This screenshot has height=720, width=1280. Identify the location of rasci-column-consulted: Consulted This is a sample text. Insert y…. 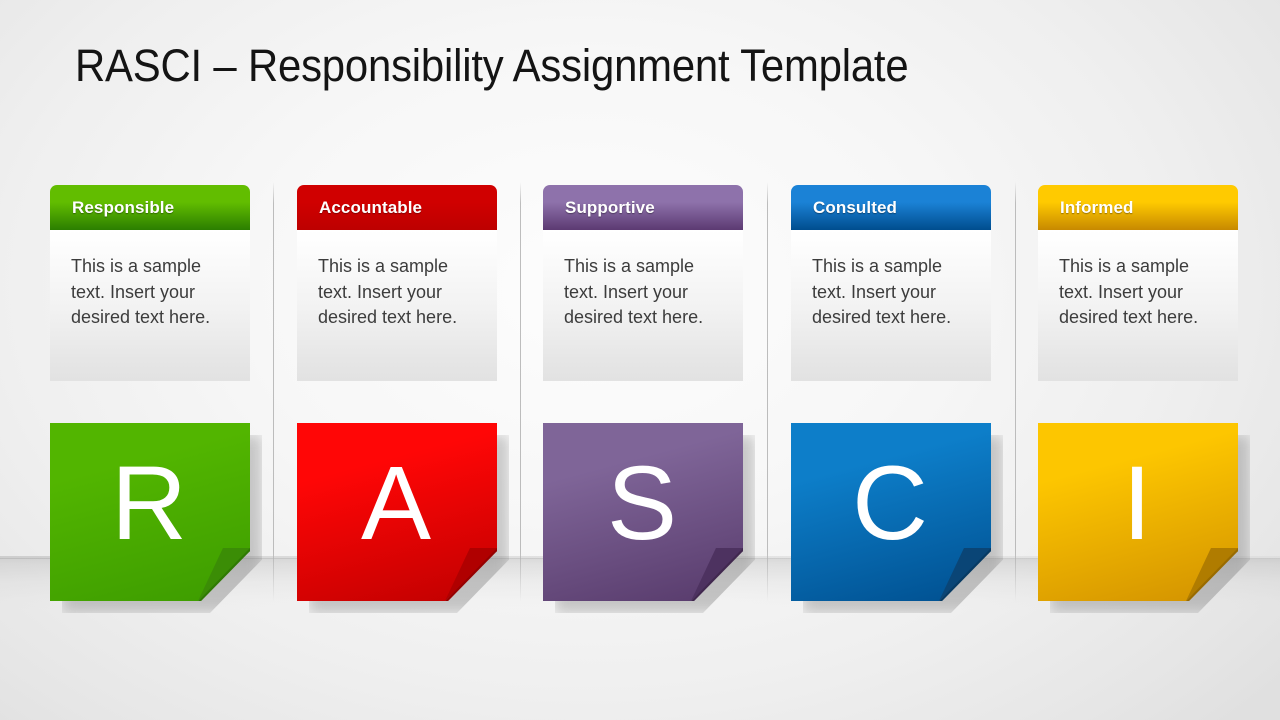
(891, 283).